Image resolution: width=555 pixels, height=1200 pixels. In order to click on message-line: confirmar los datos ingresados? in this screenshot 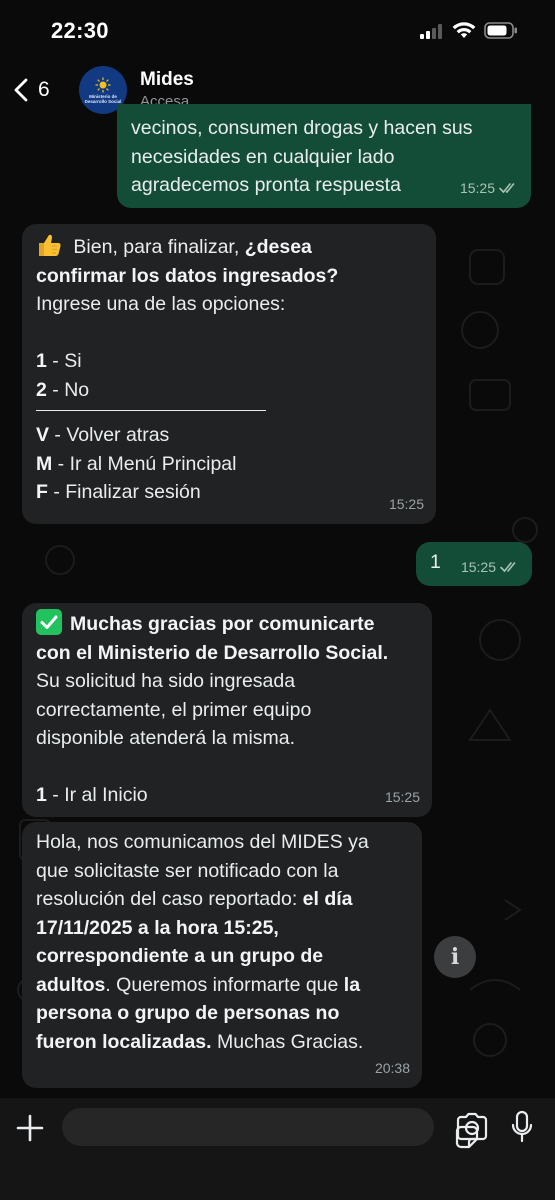, I will do `click(229, 276)`.